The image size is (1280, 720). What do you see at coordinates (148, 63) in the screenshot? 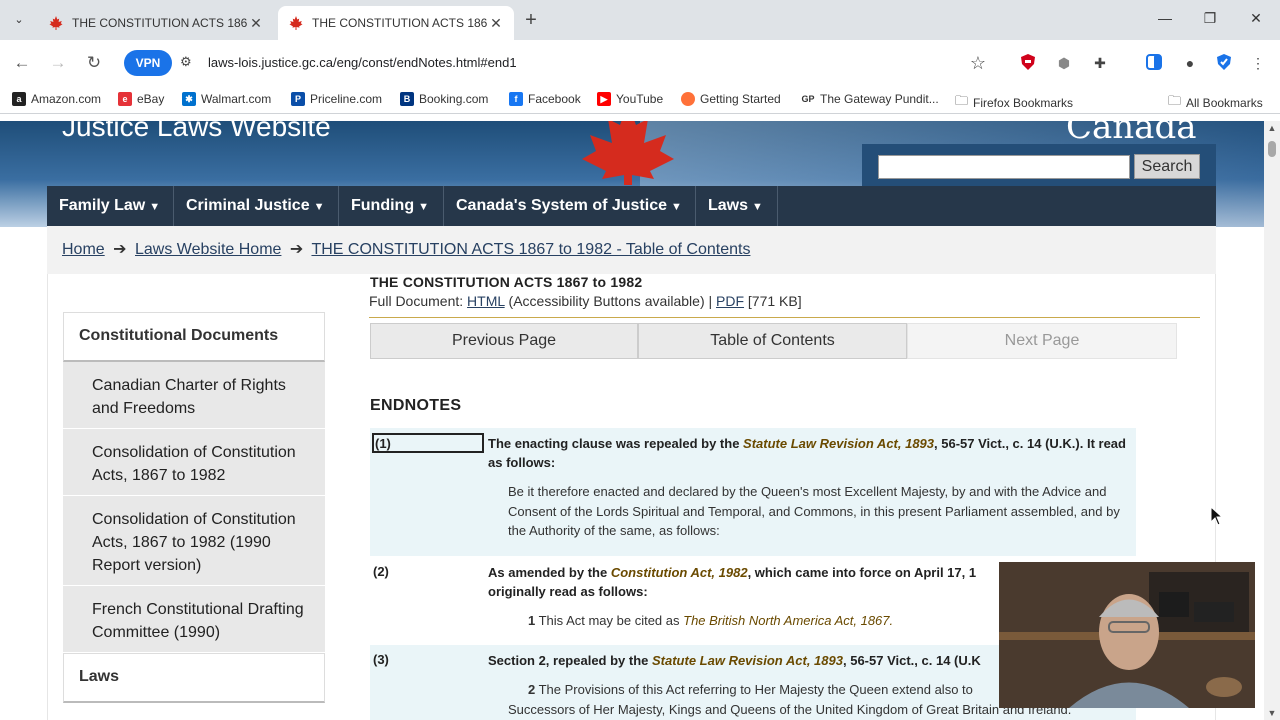
I see `vpn-badge: VPN` at bounding box center [148, 63].